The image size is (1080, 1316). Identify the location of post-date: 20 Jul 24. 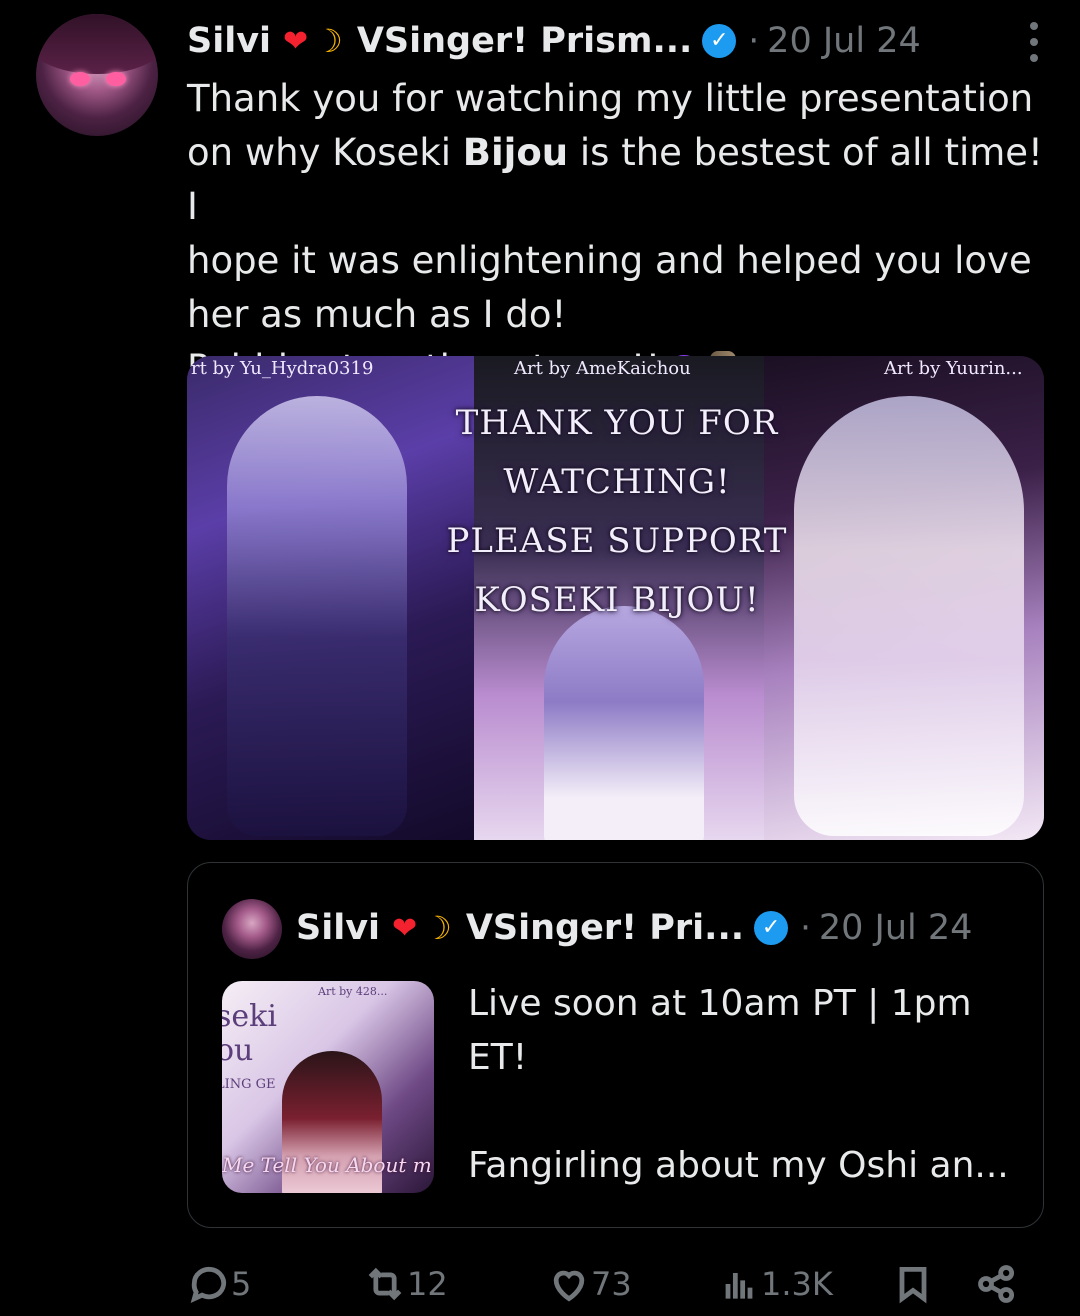
(844, 41).